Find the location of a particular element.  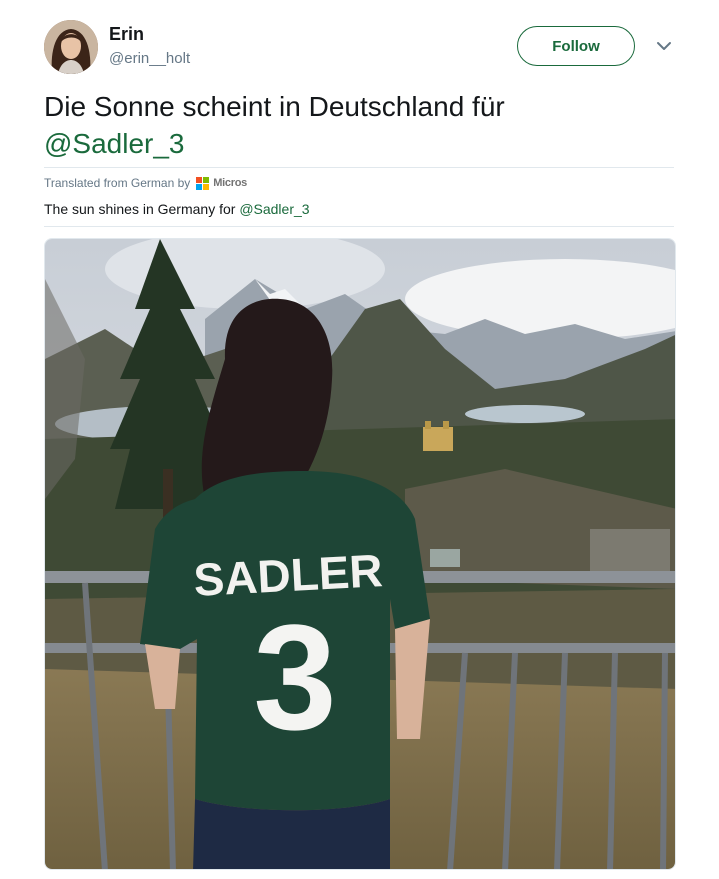

translated-body: The sun shines in Germany for is located at coordinates (142, 209).